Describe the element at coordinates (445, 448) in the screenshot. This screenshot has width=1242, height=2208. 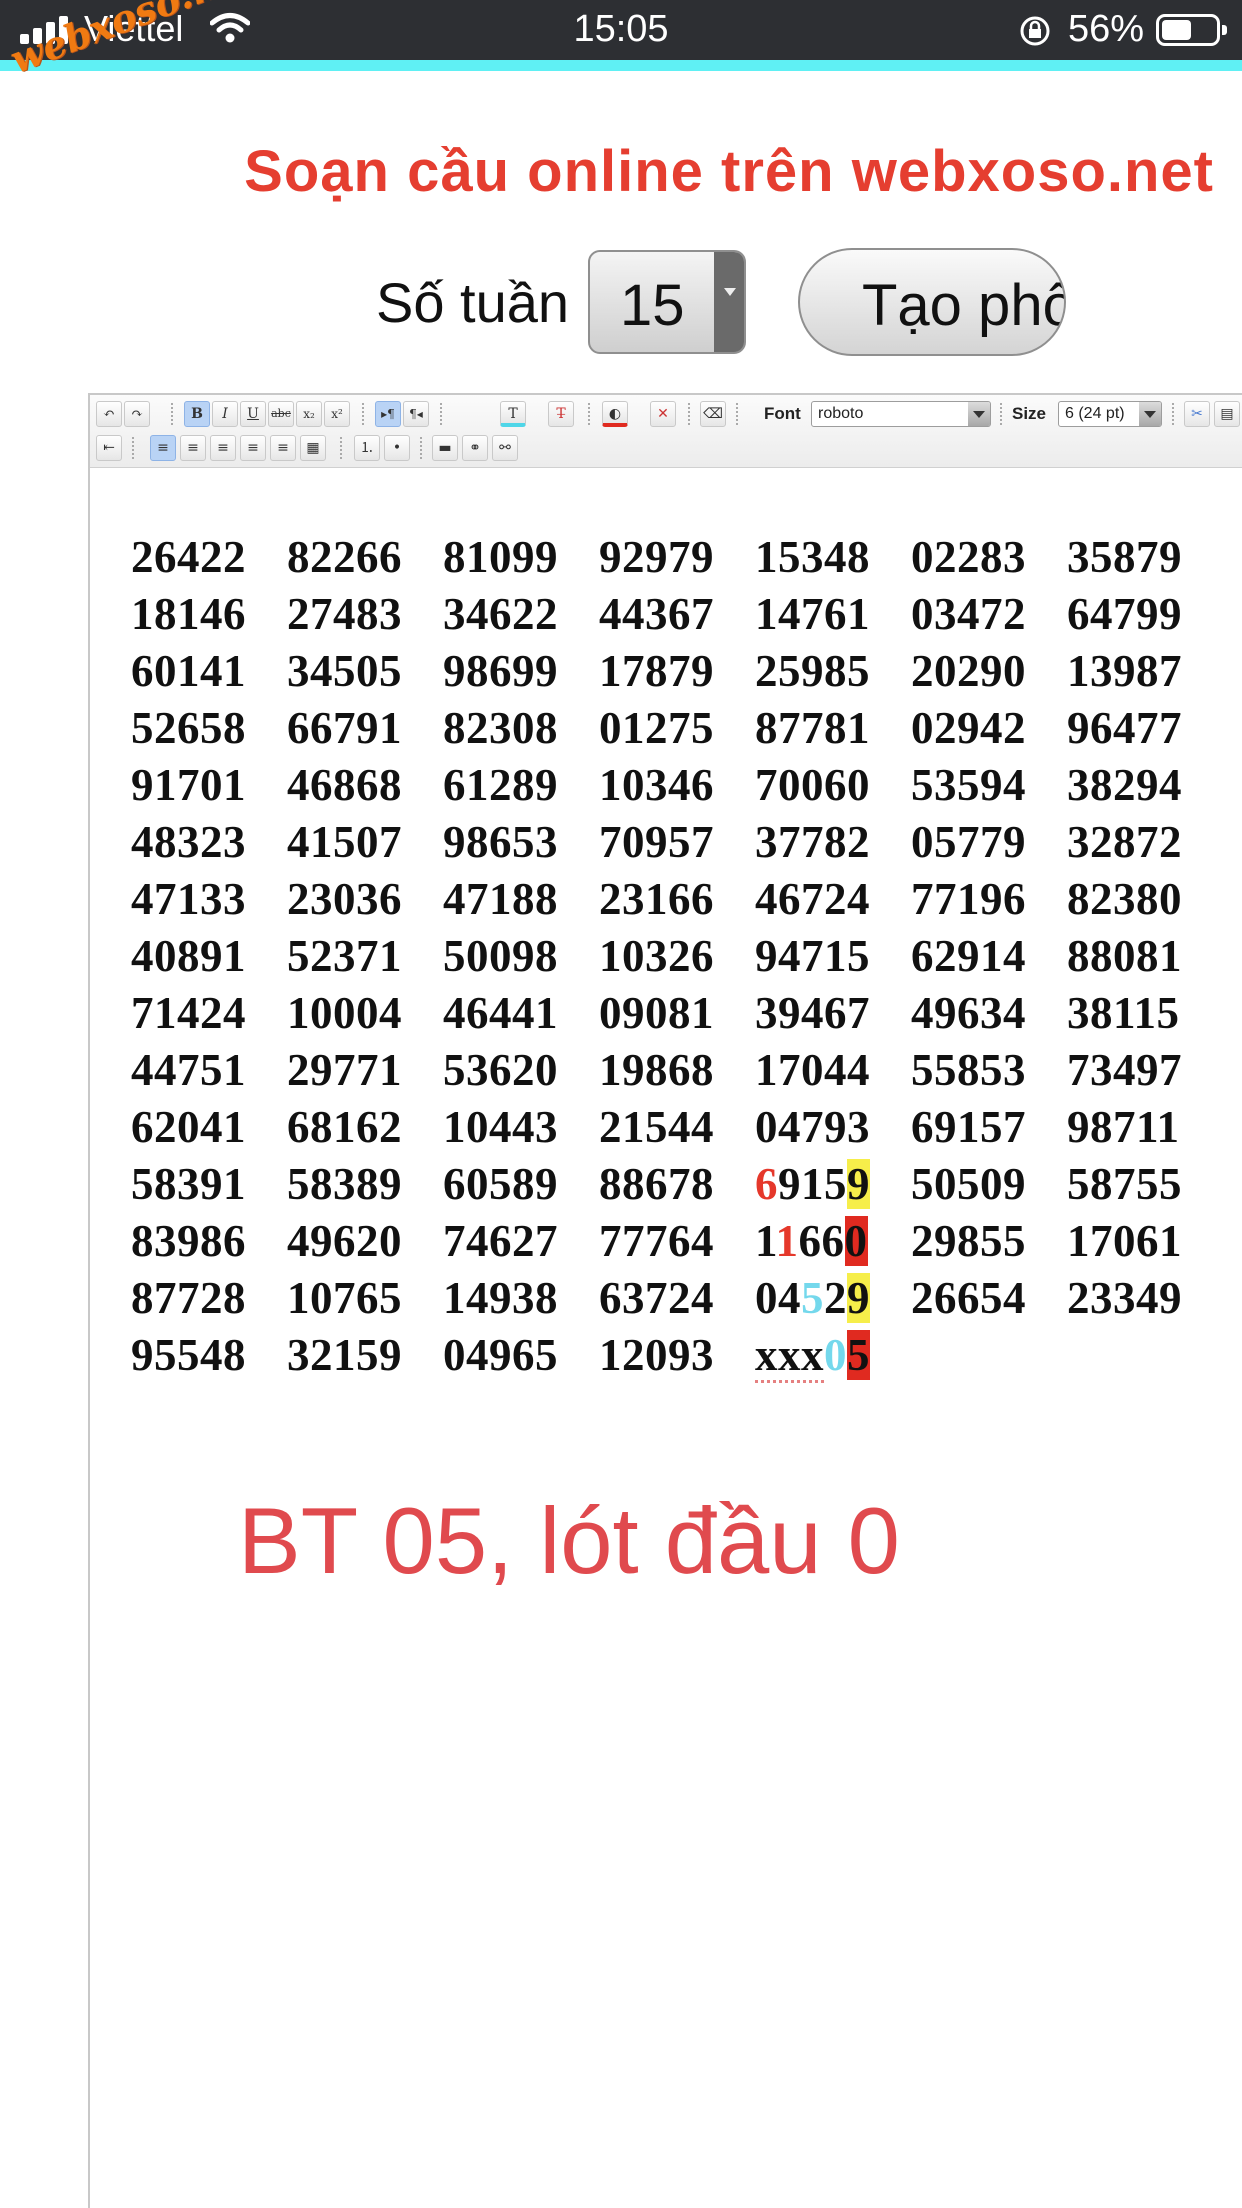
I see `horizontal-rule-icon: ▬` at that location.